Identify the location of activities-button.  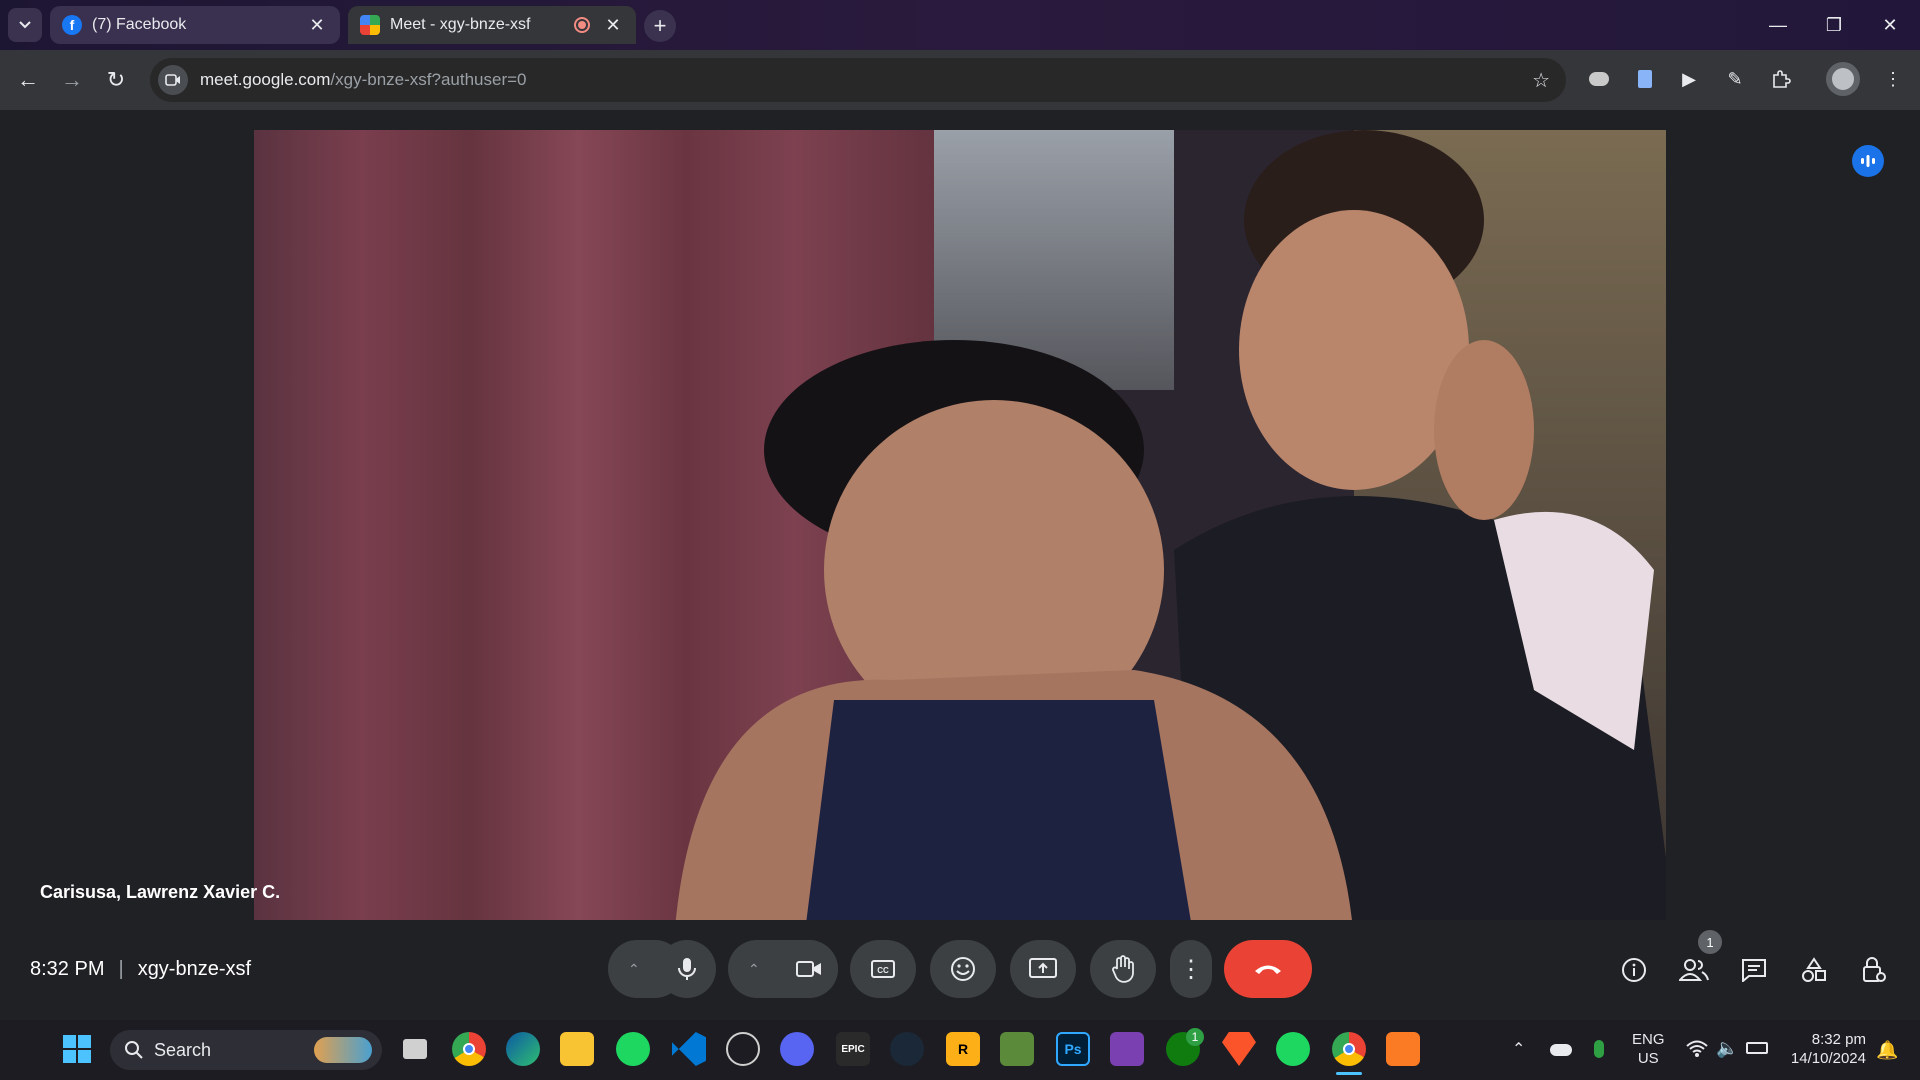
(1814, 970).